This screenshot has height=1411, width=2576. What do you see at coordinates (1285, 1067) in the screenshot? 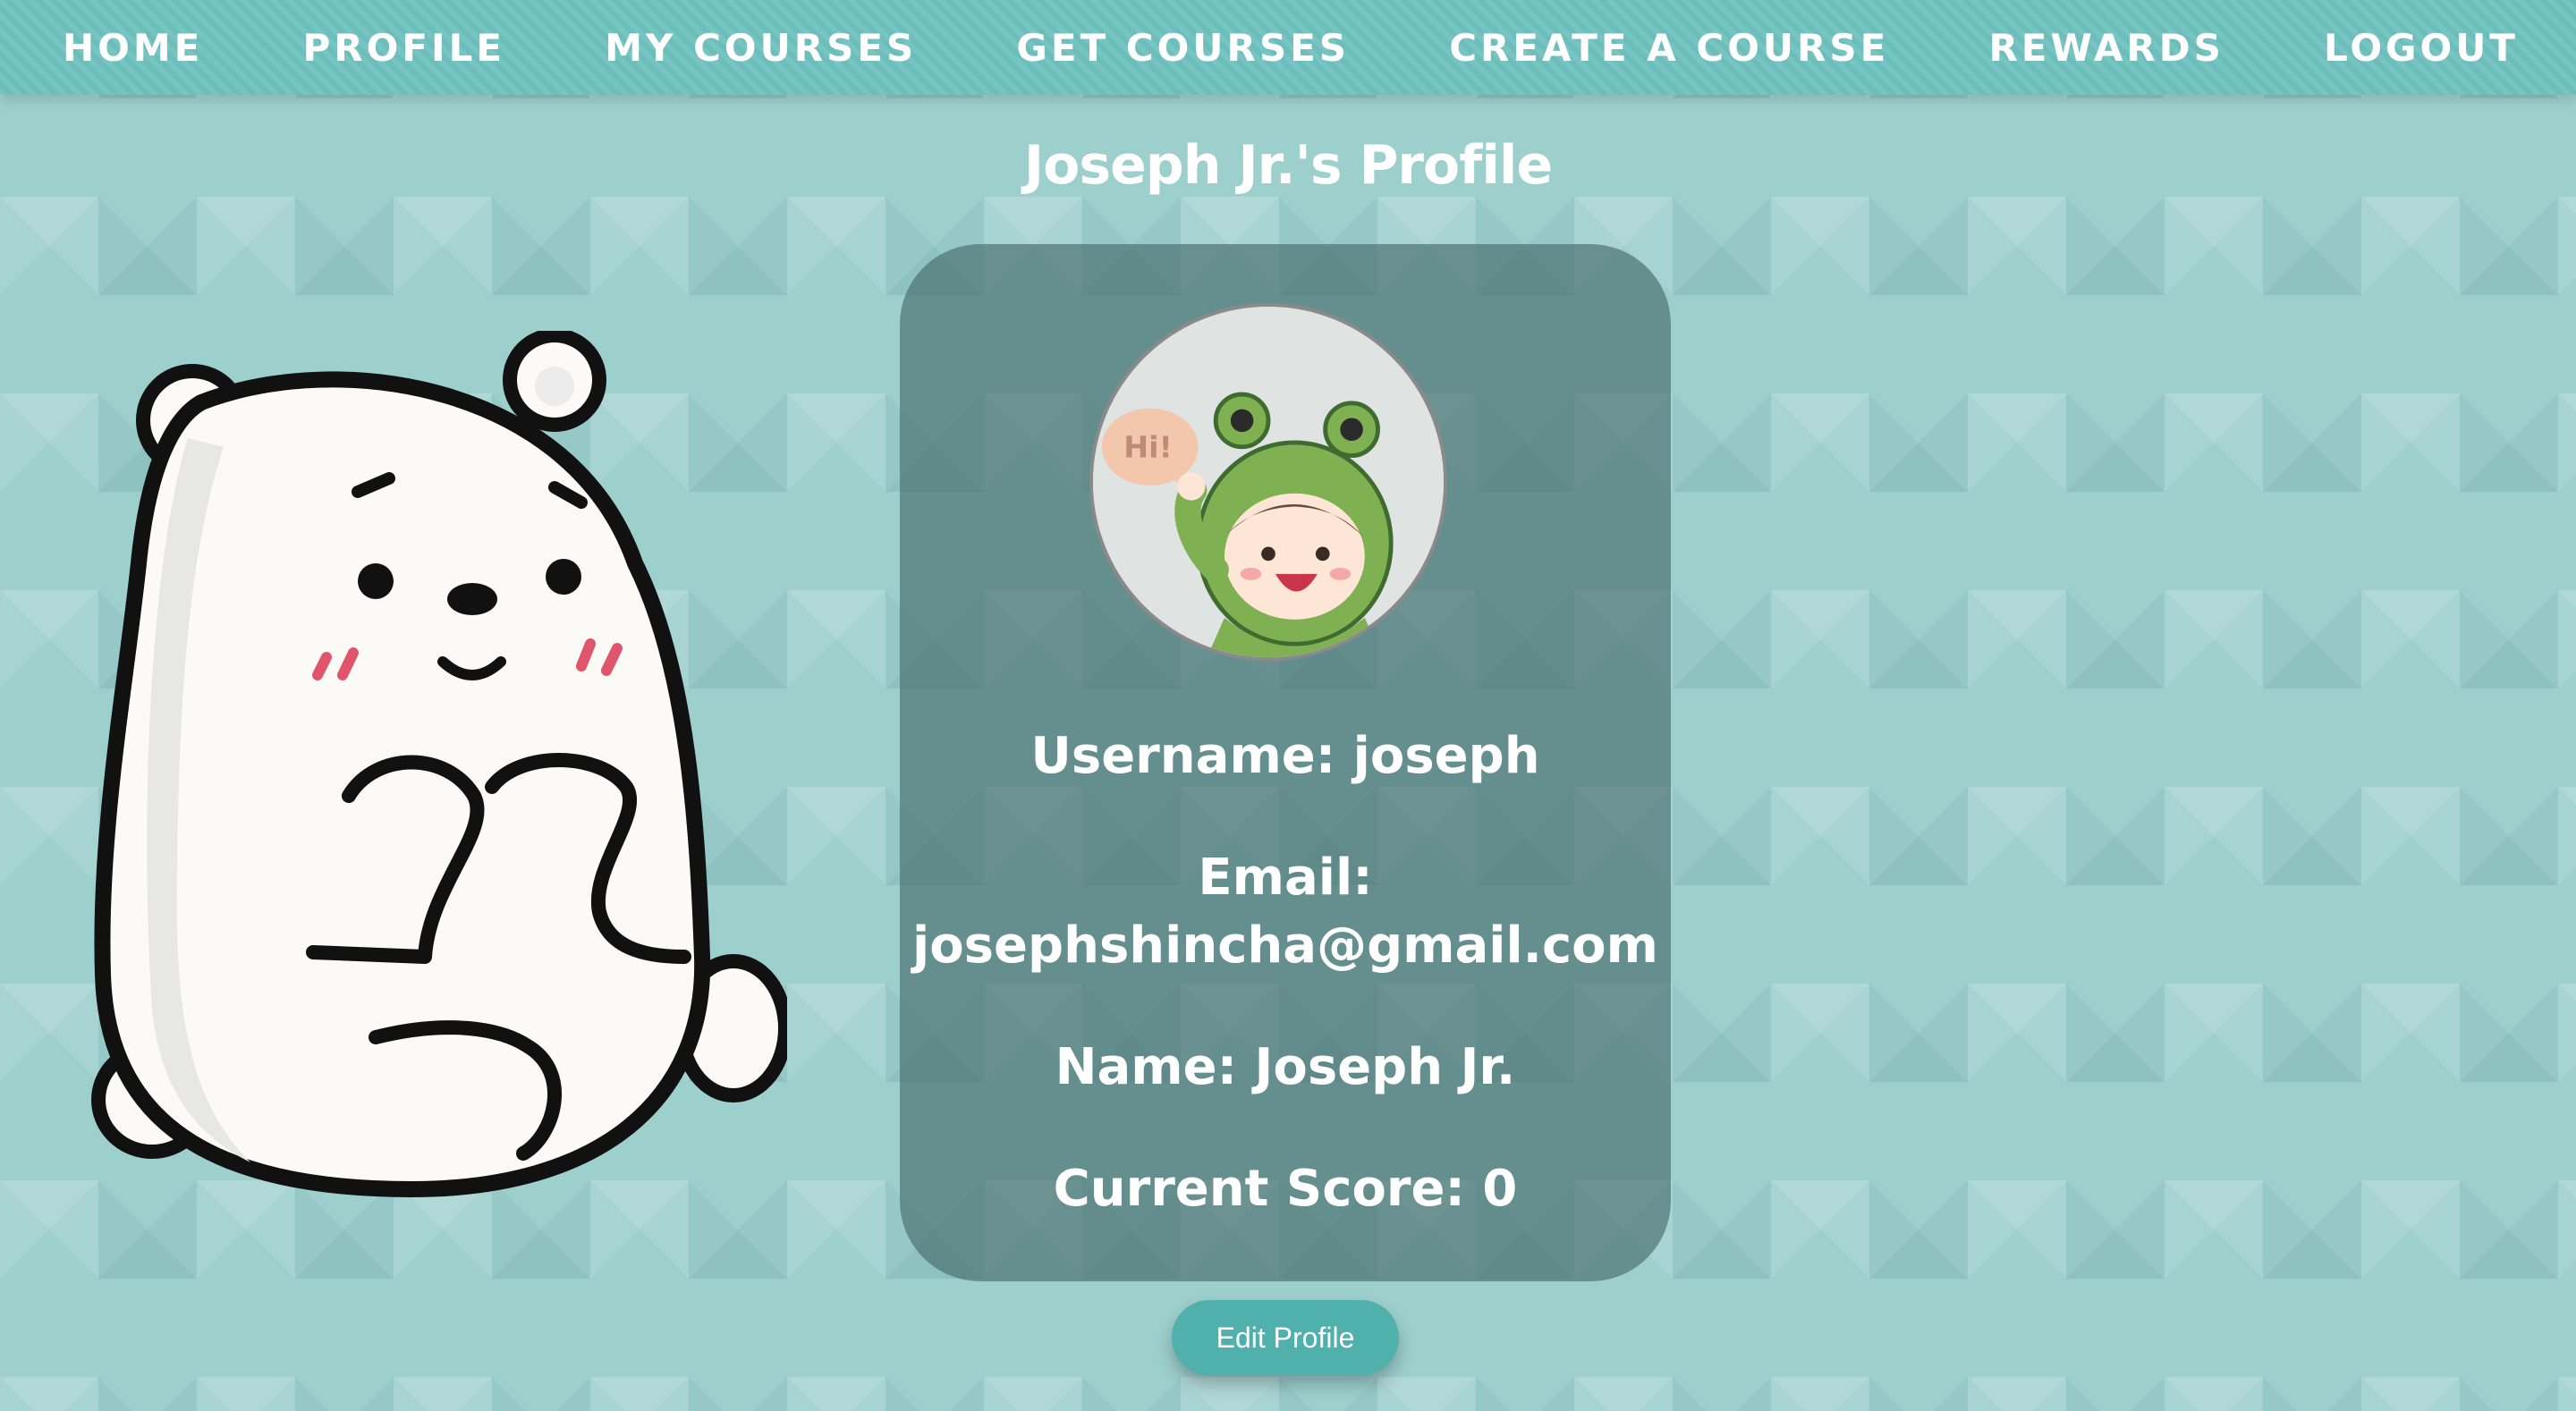
I see `name-text: Name: Joseph Jr.` at bounding box center [1285, 1067].